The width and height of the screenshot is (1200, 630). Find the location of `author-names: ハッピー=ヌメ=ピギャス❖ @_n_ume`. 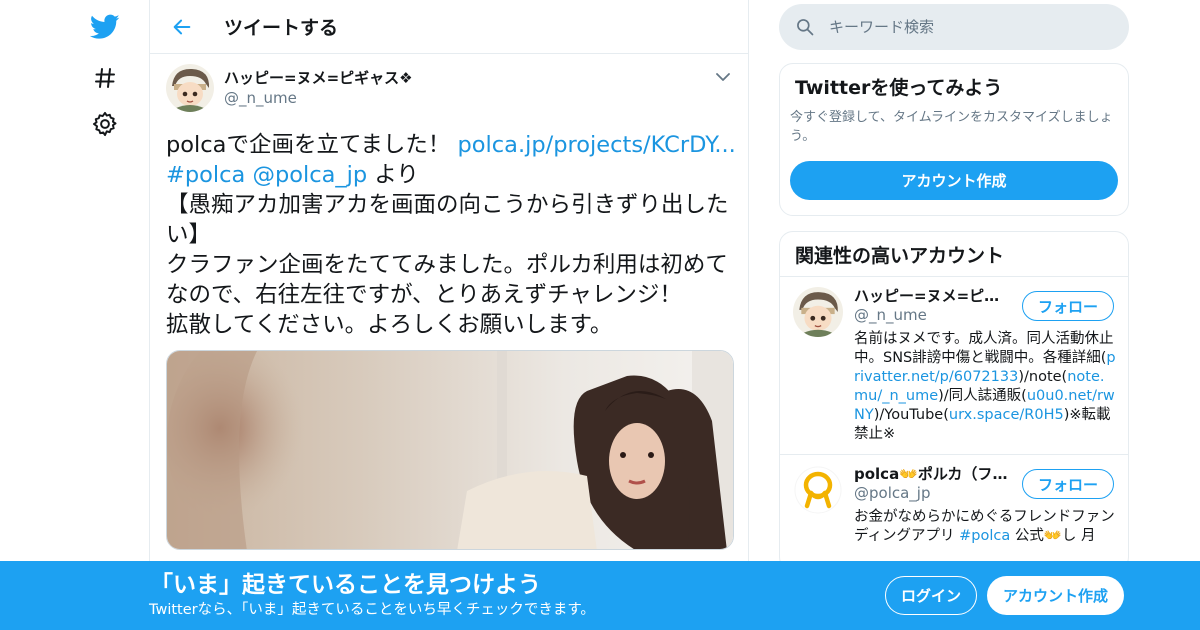

author-names: ハッピー=ヌメ=ピギャス❖ @_n_ume is located at coordinates (318, 88).